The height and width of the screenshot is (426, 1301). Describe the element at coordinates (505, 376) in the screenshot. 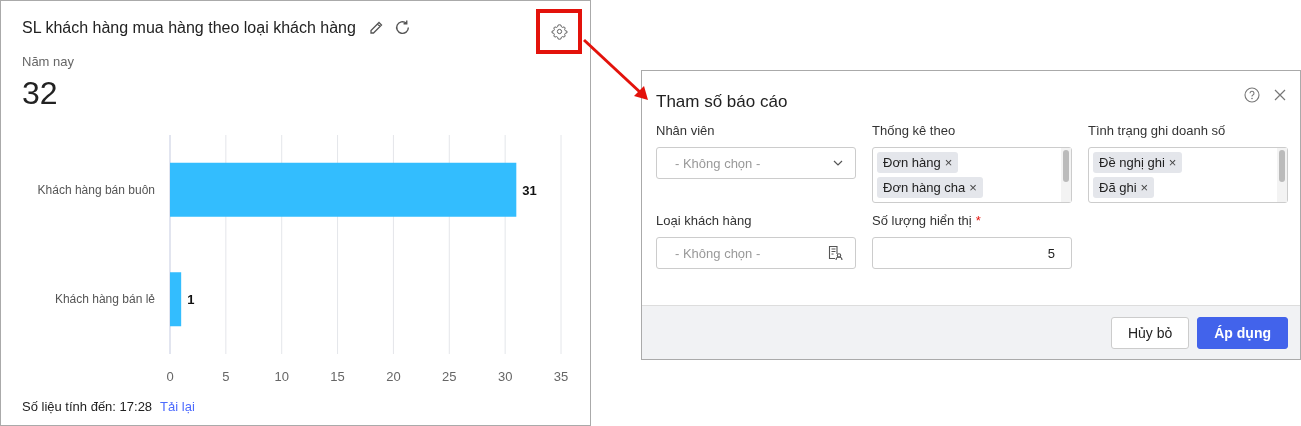

I see `tick-label: 30` at that location.